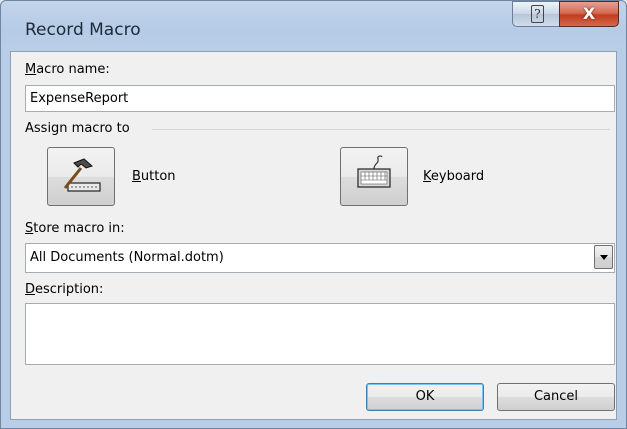 The width and height of the screenshot is (627, 429). Describe the element at coordinates (75, 228) in the screenshot. I see `store-macro-label: Store macro in:` at that location.